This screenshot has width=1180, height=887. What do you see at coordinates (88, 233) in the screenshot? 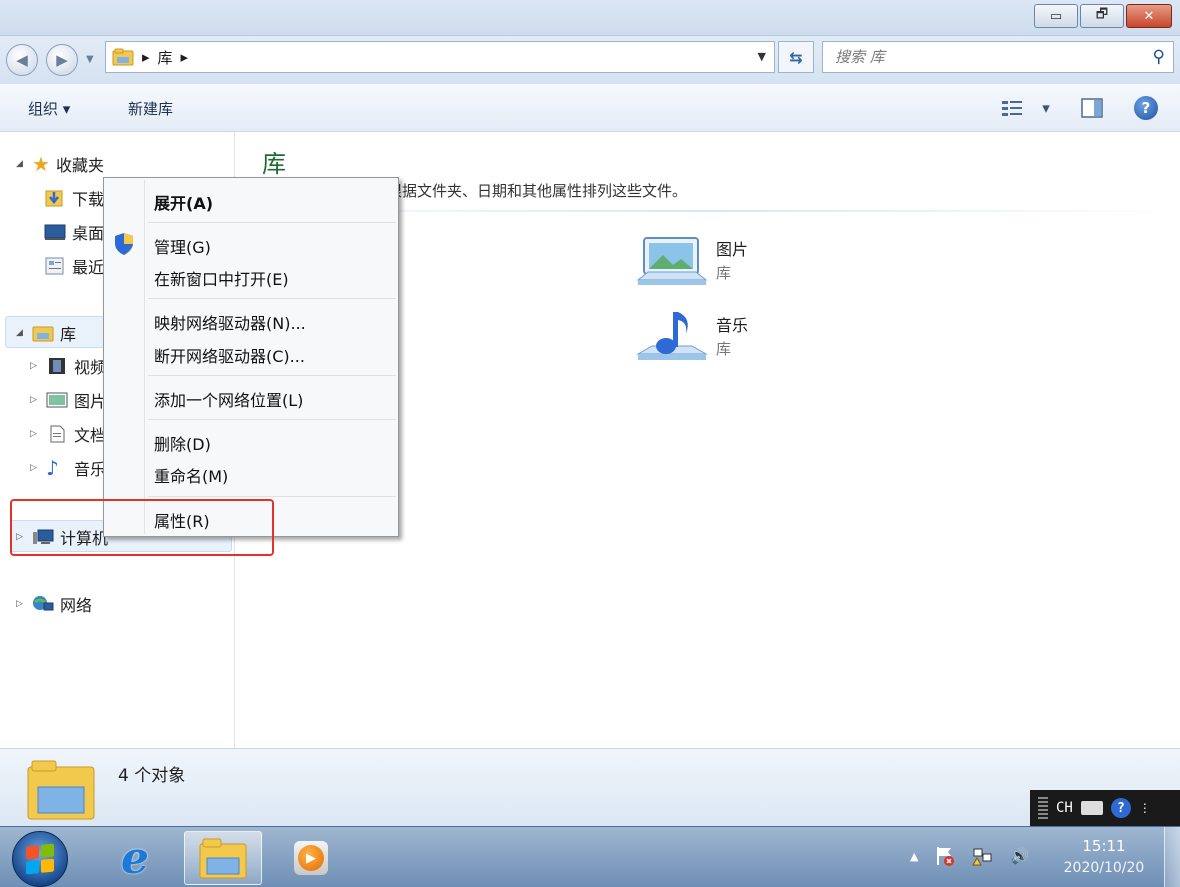
I see `tree-label: 桌面` at bounding box center [88, 233].